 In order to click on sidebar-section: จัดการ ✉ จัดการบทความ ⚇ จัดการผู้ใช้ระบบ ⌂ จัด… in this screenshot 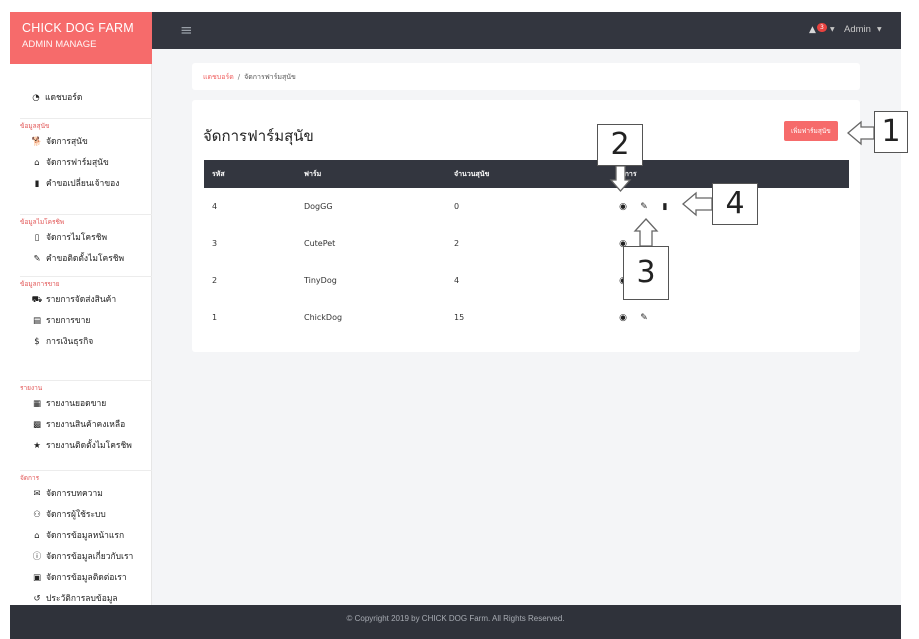, I will do `click(81, 540)`.